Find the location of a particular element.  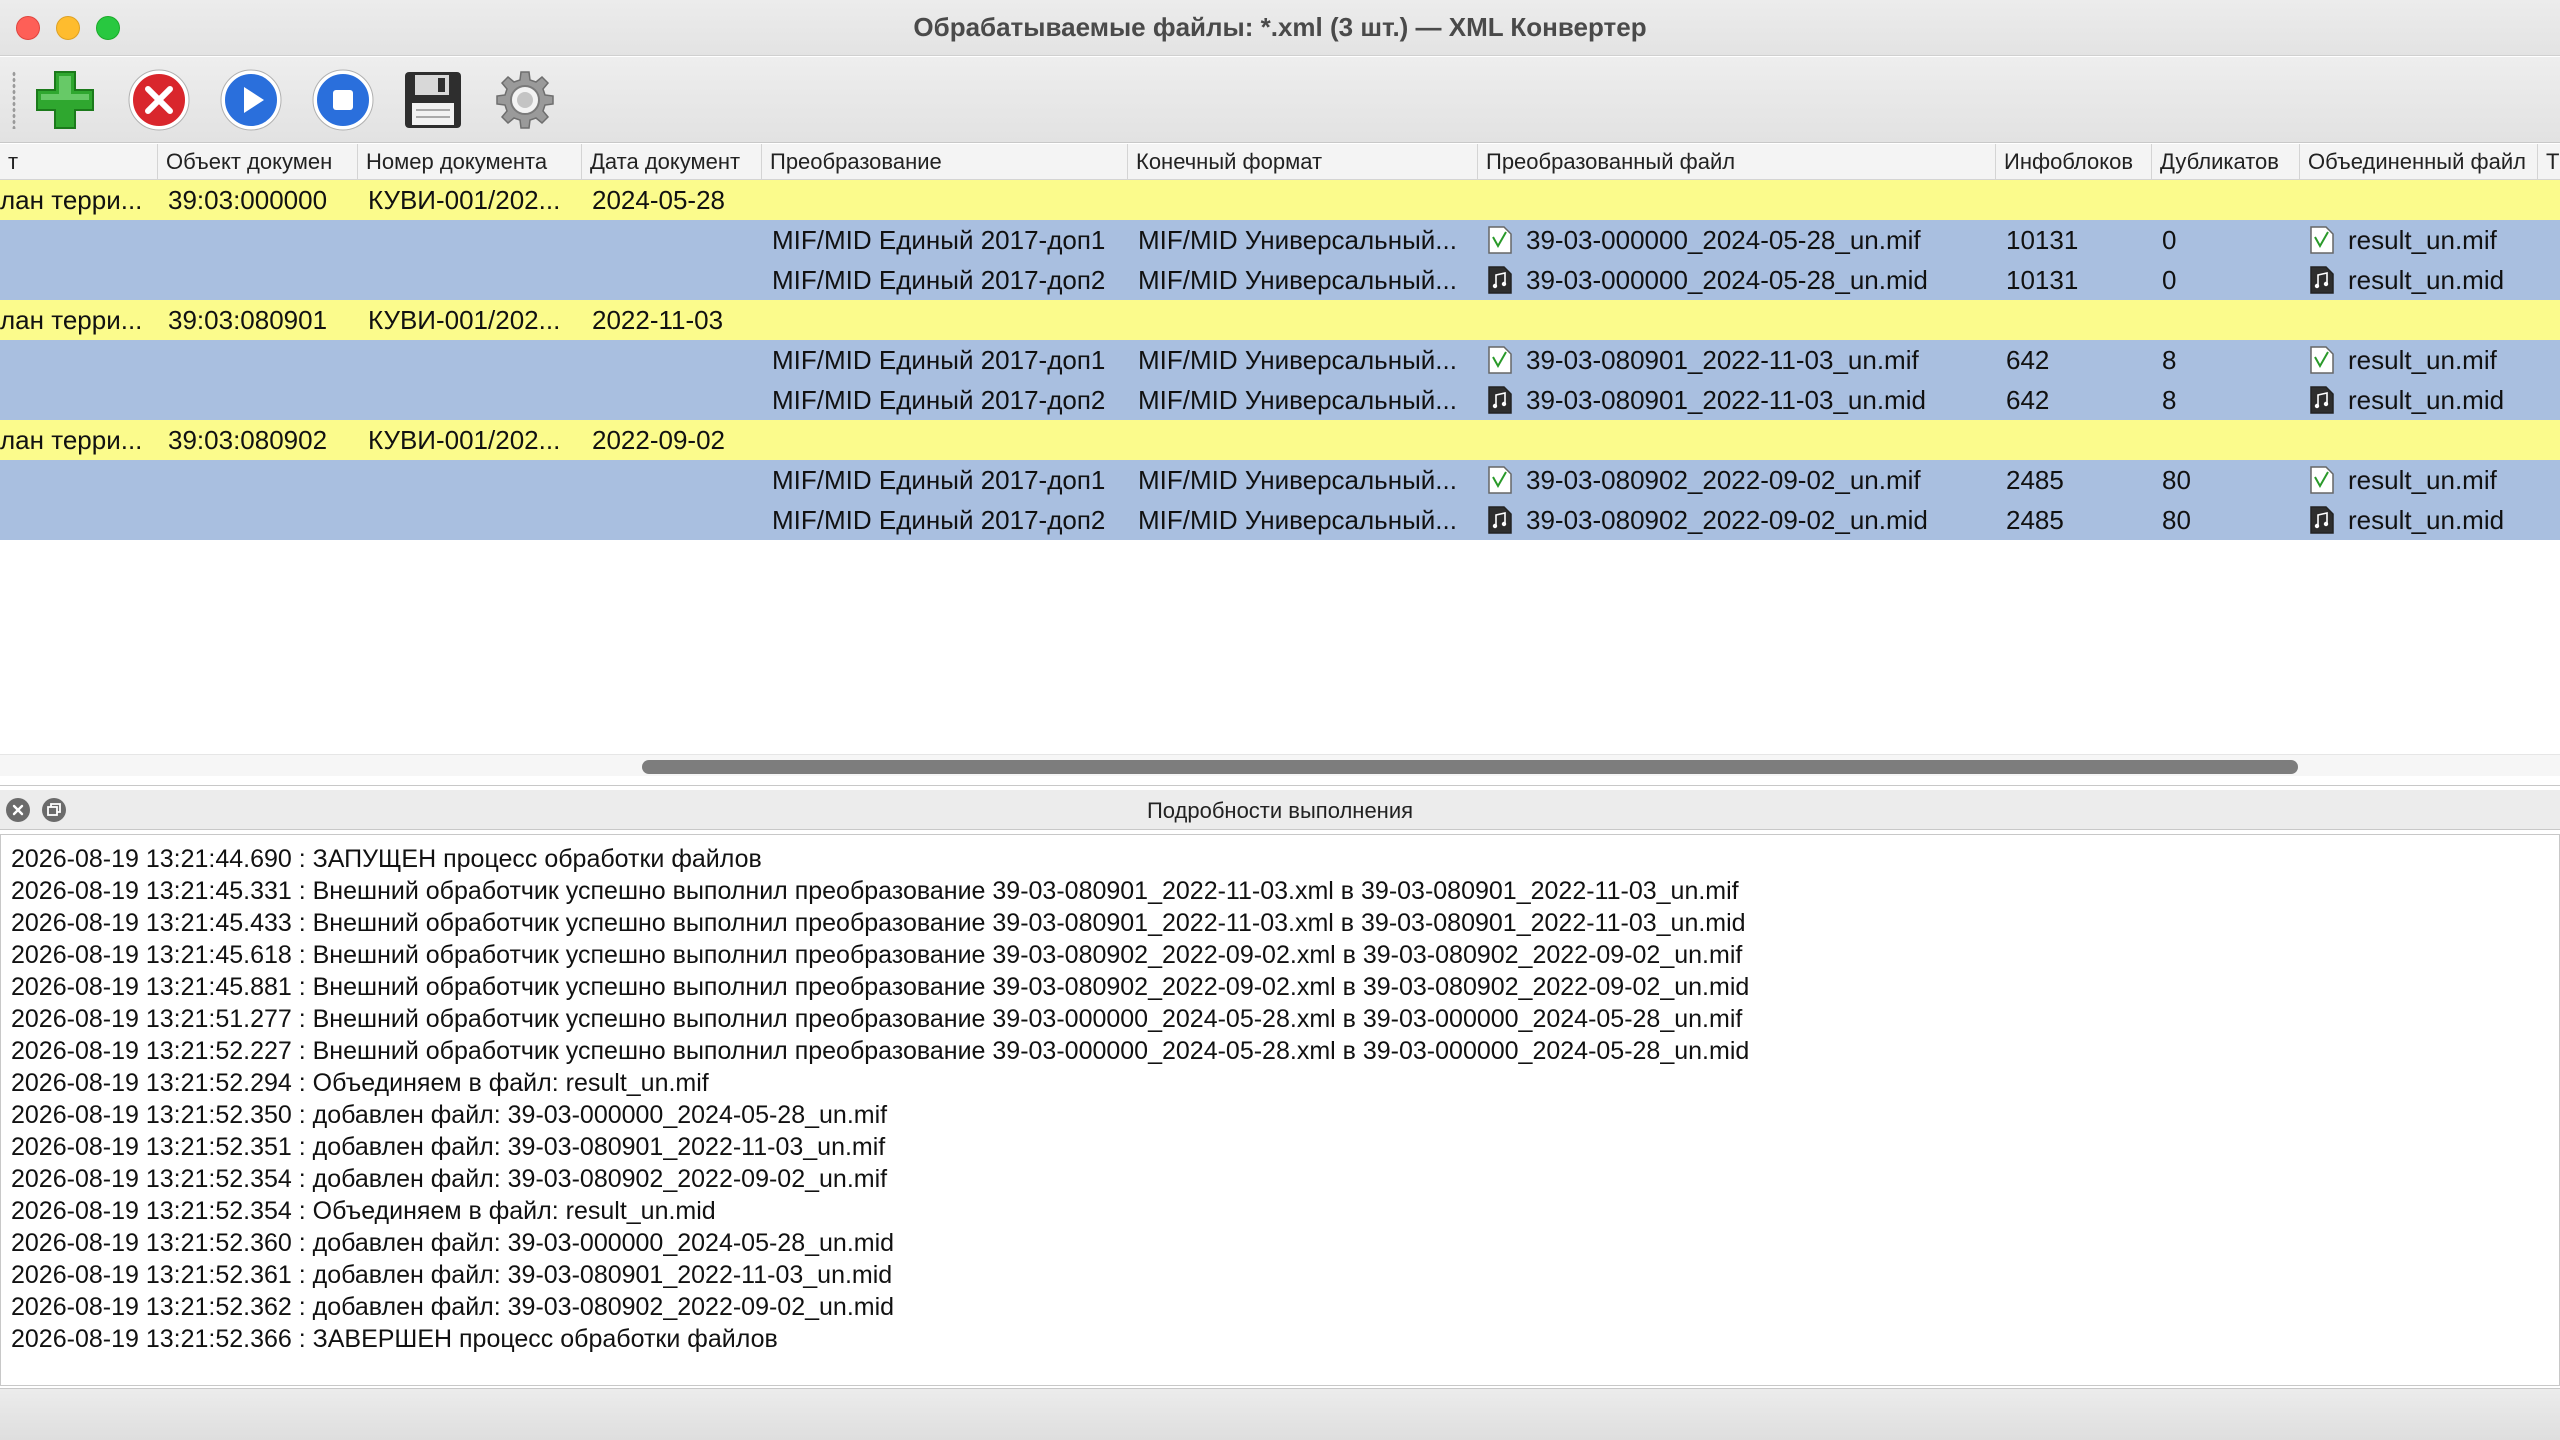

details-panel-header: Подробности выполнения is located at coordinates (1280, 810).